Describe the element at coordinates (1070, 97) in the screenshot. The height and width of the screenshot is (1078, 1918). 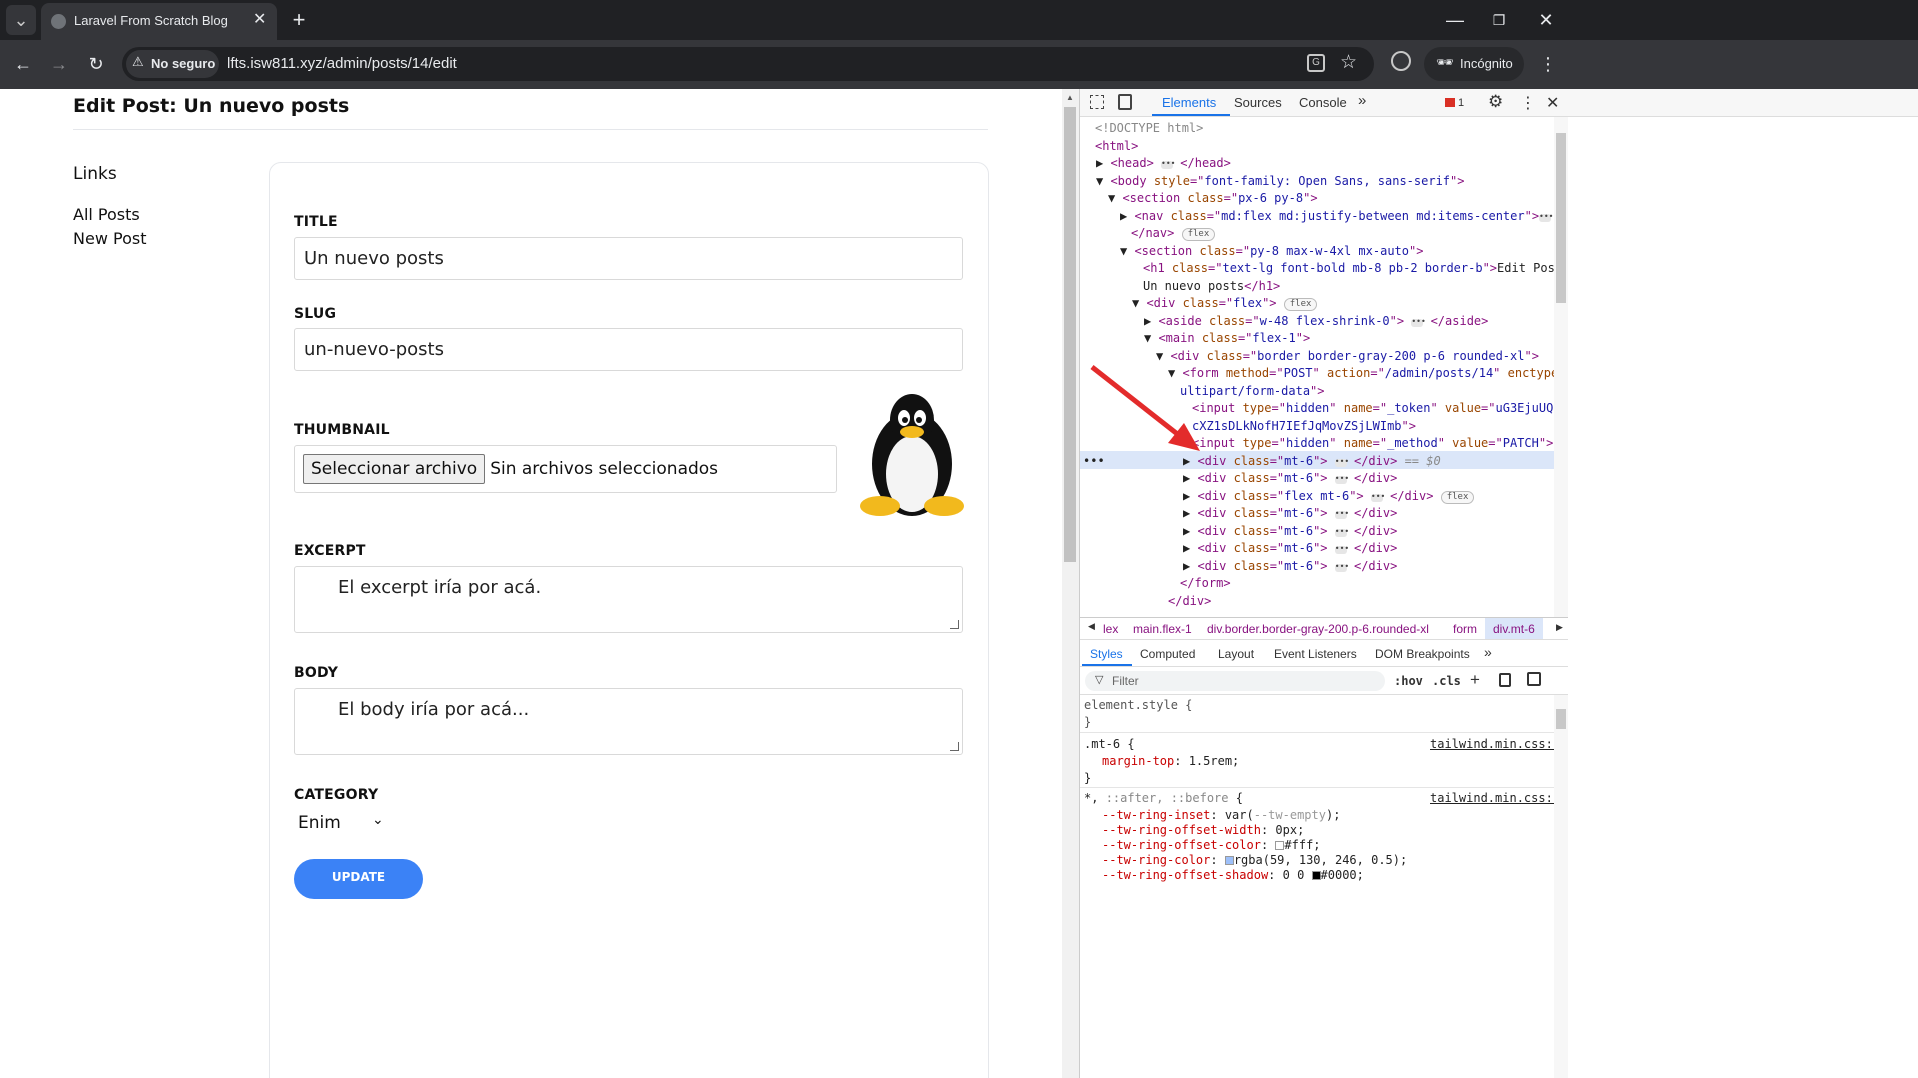
I see `scroll-up-arrow-icon: ▲` at that location.